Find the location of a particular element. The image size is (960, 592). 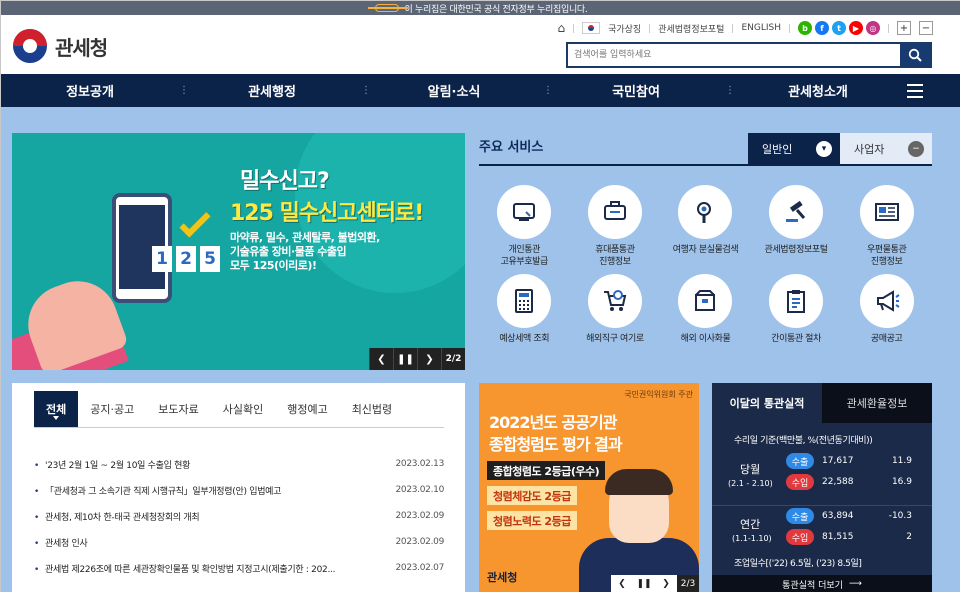

banner-line: 모두 125(이리로)! is located at coordinates (273, 265).